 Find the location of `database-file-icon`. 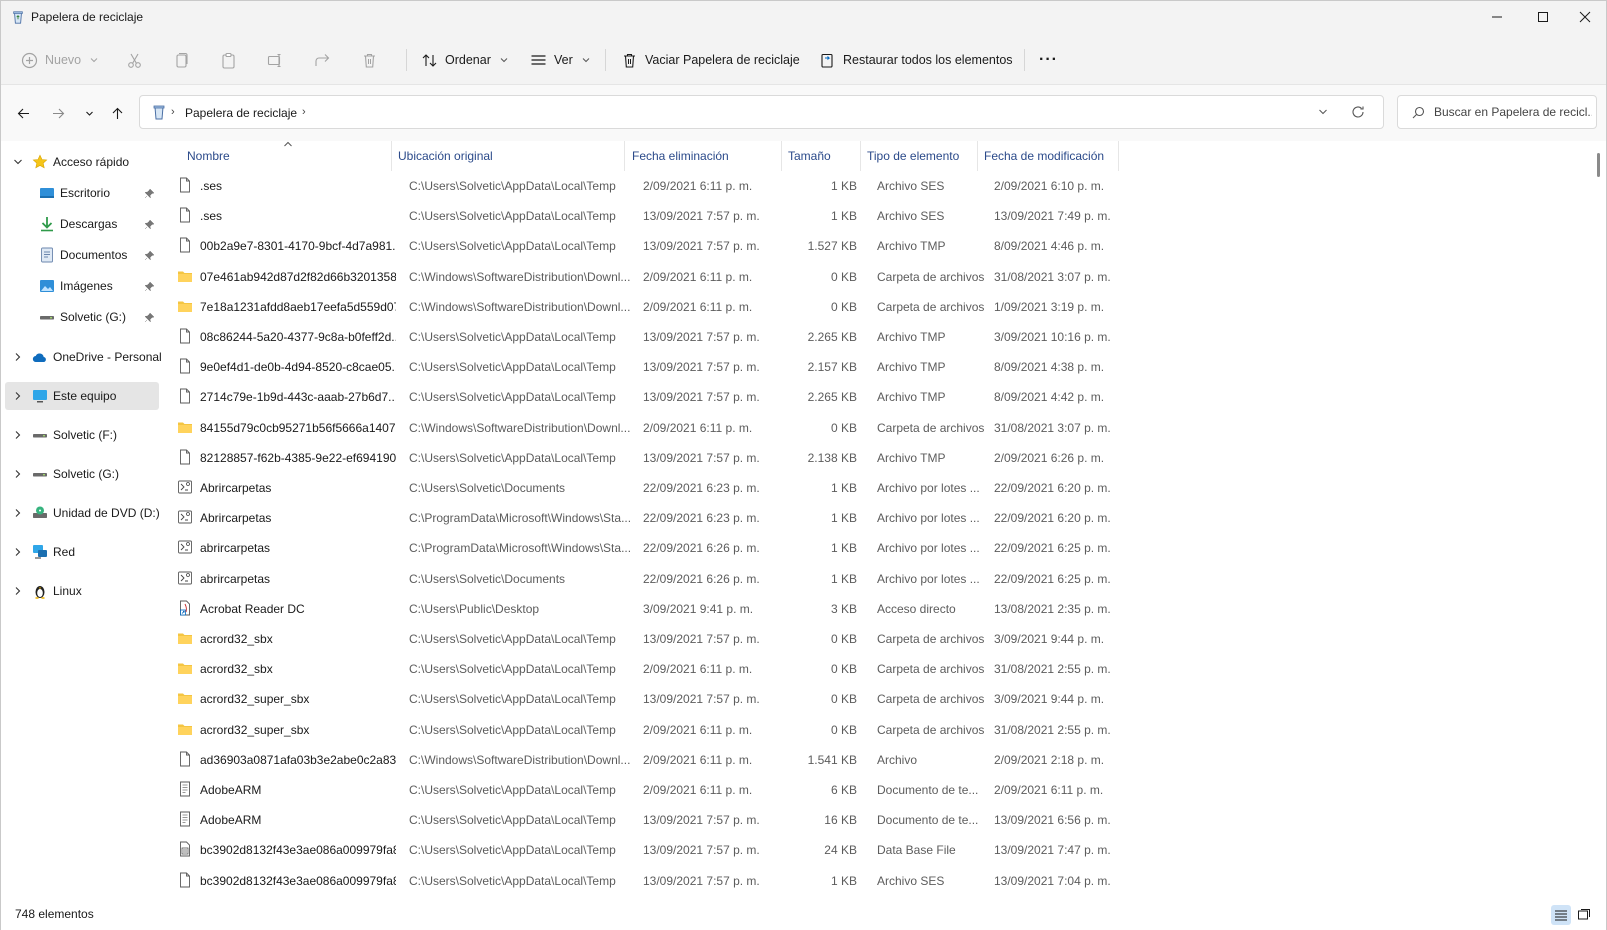

database-file-icon is located at coordinates (185, 849).